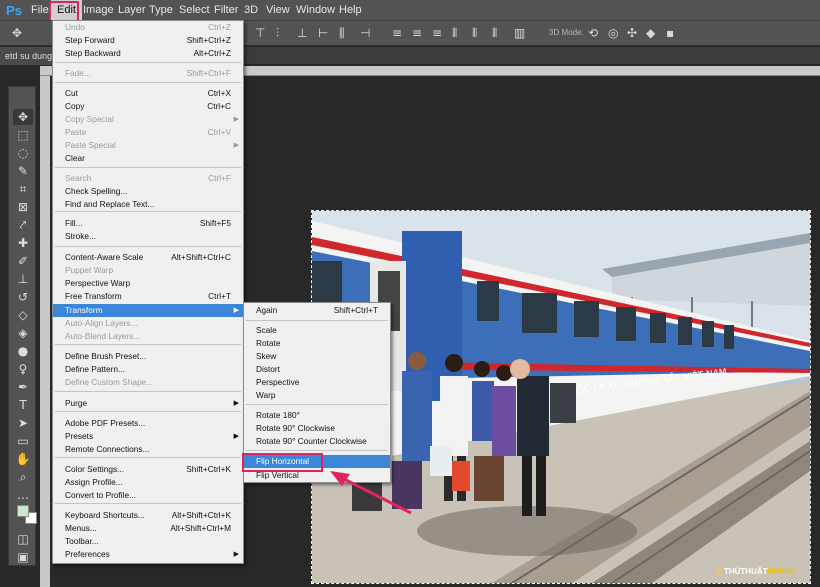 This screenshot has width=820, height=587. I want to click on menu-filter: Filter, so click(226, 10).